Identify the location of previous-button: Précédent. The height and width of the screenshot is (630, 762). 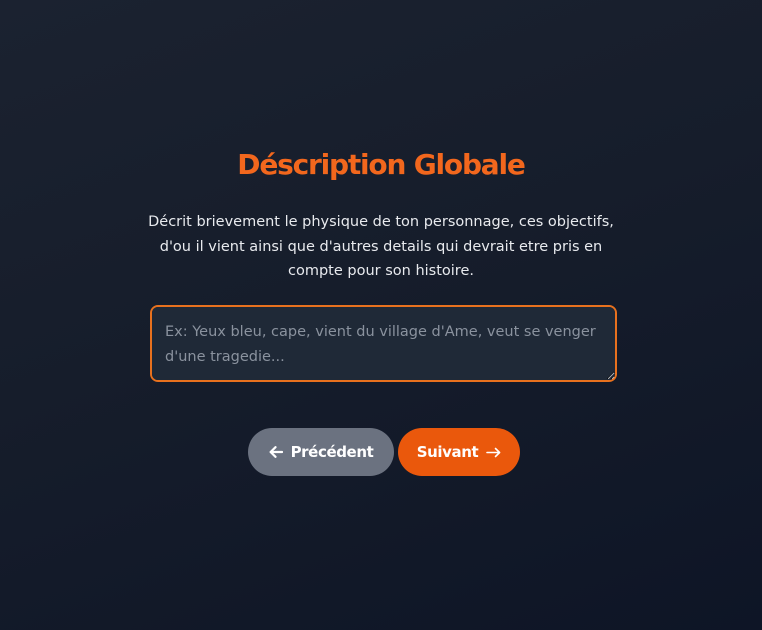
(321, 452).